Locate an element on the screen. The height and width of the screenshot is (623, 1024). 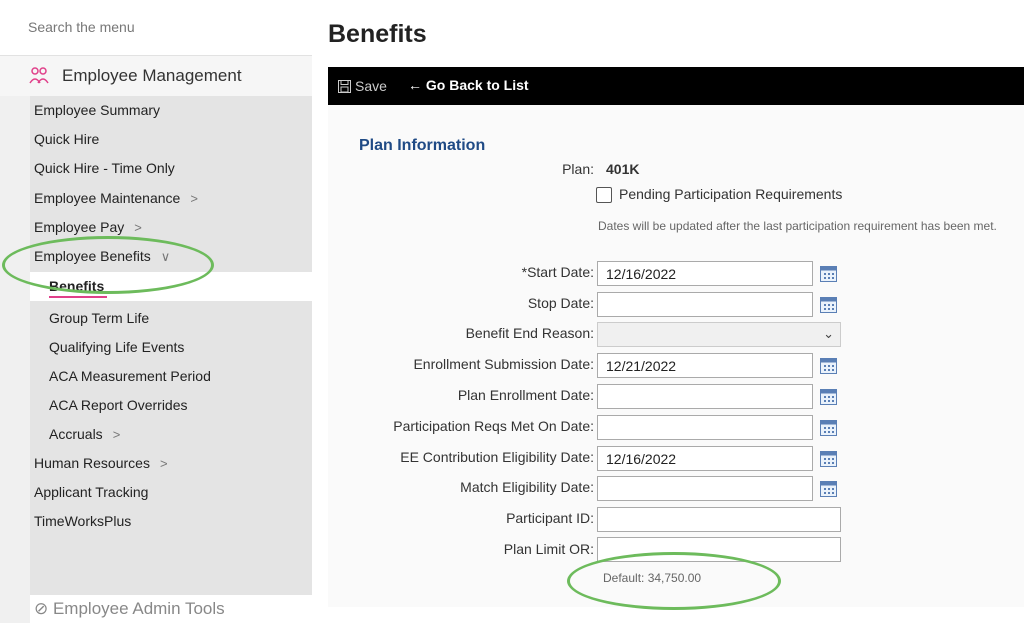
menu-item-label: Quick Hire is located at coordinates (67, 139).